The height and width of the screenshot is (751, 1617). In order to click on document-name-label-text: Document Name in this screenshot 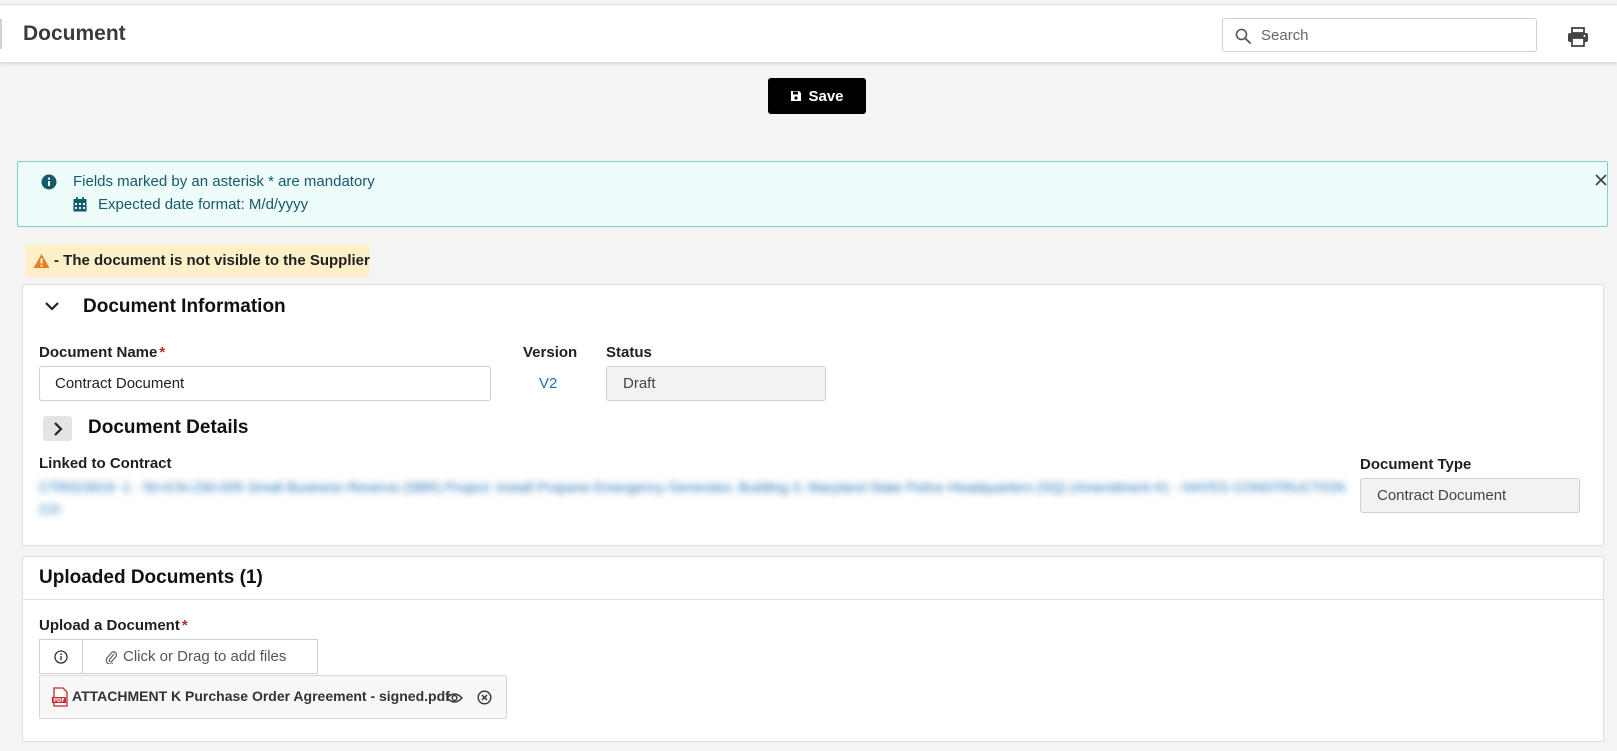, I will do `click(98, 352)`.